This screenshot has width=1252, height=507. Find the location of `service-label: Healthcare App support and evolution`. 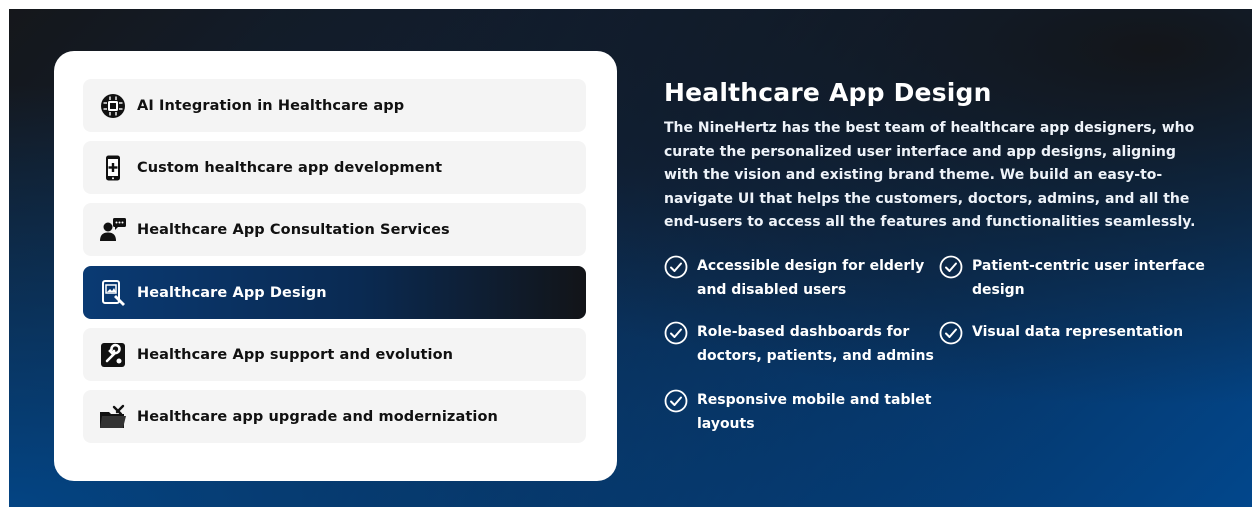

service-label: Healthcare App support and evolution is located at coordinates (295, 354).